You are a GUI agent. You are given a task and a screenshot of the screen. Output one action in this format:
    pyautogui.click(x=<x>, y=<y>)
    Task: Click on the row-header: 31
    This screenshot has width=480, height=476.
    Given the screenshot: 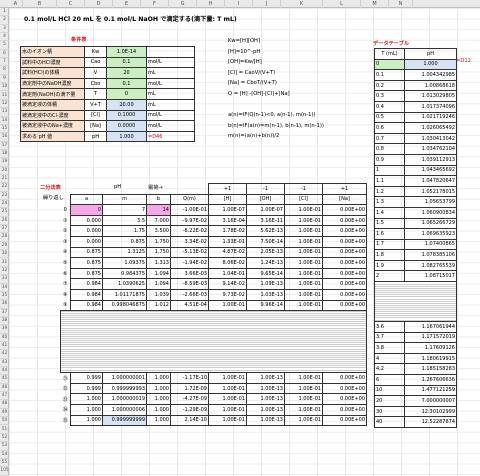 What is the action you would take?
    pyautogui.click(x=4, y=263)
    